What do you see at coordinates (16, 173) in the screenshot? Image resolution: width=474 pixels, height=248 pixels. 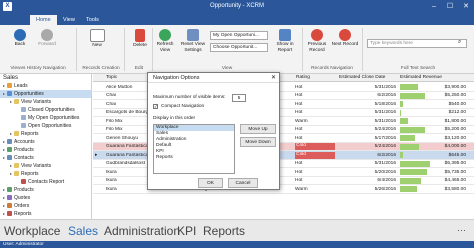 I see `folder-icon` at bounding box center [16, 173].